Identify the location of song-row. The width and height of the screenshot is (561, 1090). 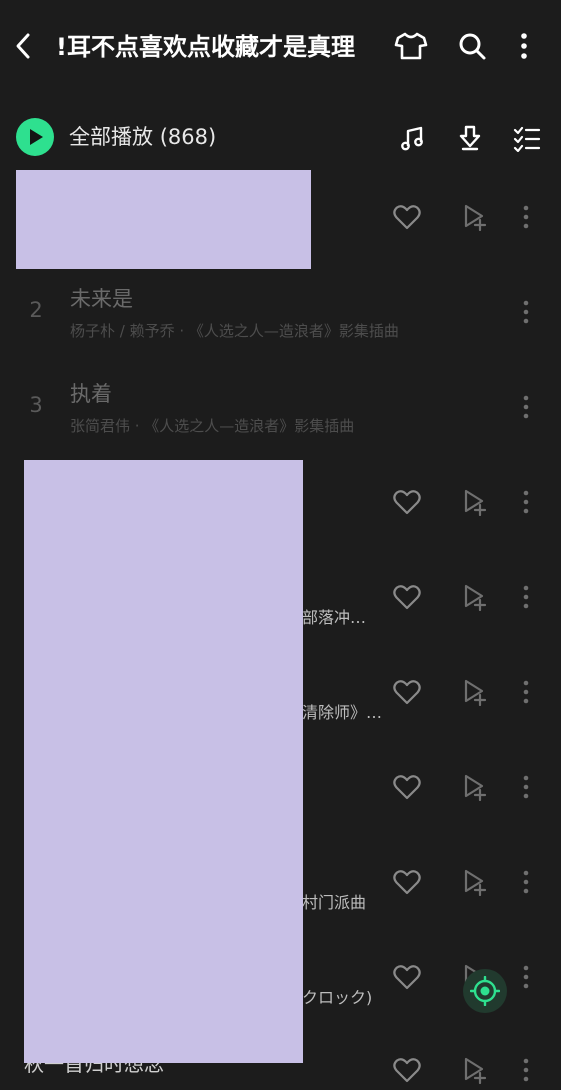
(280, 219).